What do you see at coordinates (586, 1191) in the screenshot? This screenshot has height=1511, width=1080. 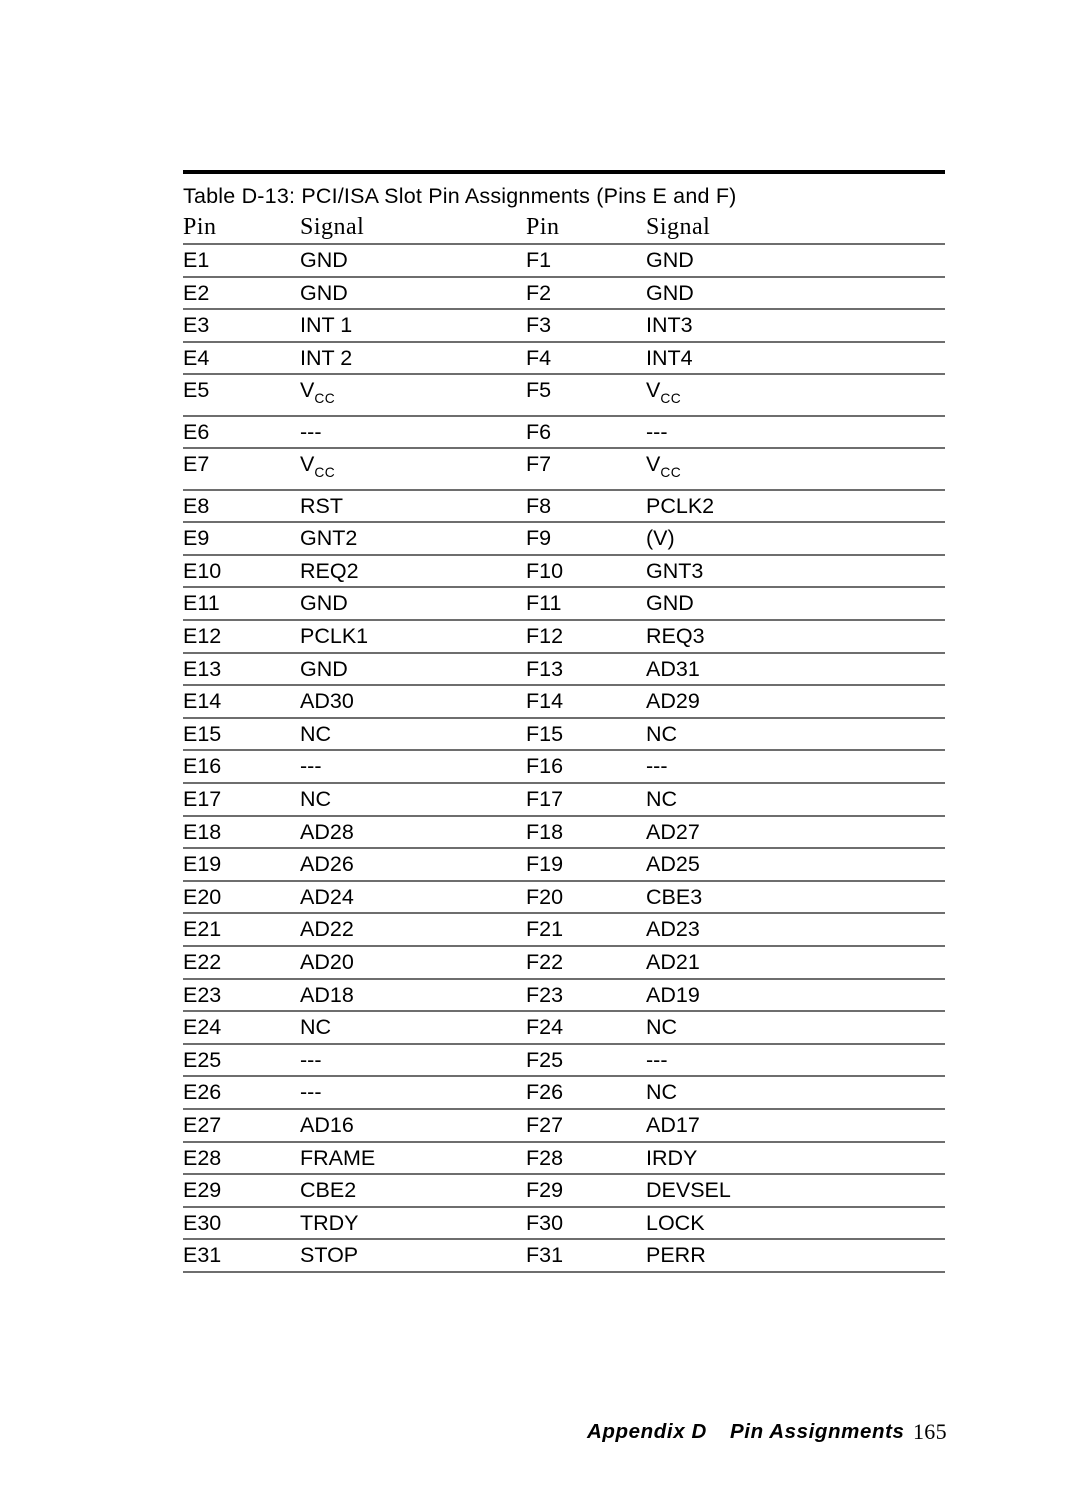 I see `pin-cell-f: F29` at bounding box center [586, 1191].